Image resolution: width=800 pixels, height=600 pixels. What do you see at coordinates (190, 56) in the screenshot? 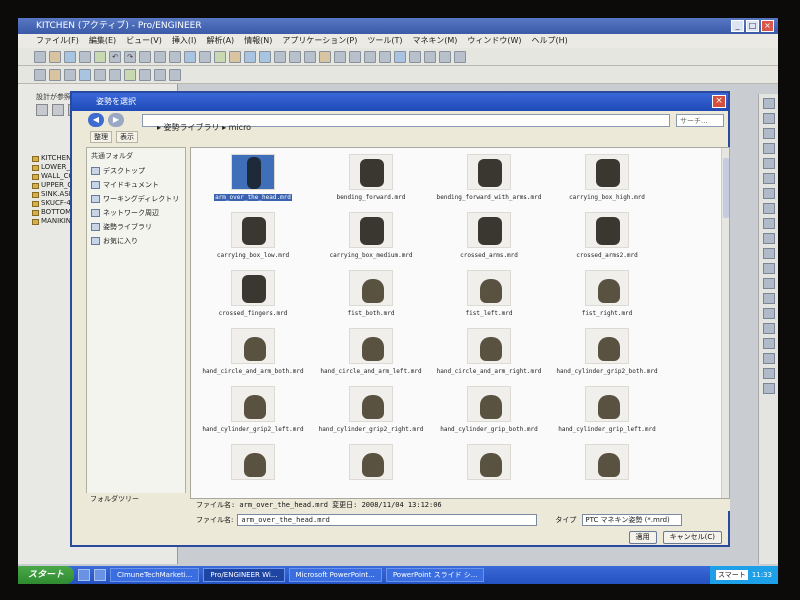
I see `regenerate-icon` at bounding box center [190, 56].